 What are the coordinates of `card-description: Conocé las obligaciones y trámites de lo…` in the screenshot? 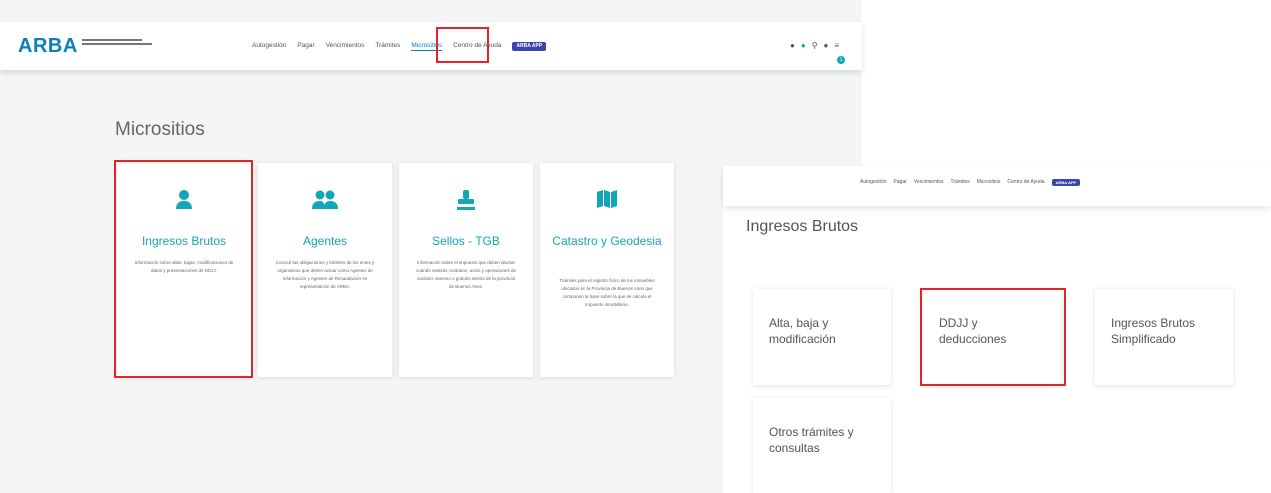 It's located at (325, 274).